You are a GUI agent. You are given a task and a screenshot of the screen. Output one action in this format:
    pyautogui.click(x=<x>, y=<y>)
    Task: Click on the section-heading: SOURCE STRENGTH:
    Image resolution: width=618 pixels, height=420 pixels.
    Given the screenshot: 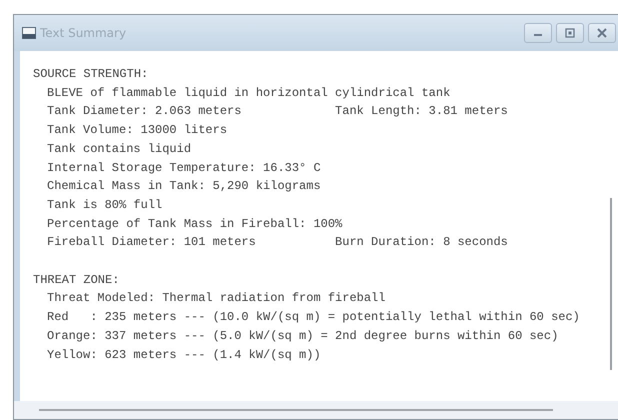 What is the action you would take?
    pyautogui.click(x=91, y=74)
    